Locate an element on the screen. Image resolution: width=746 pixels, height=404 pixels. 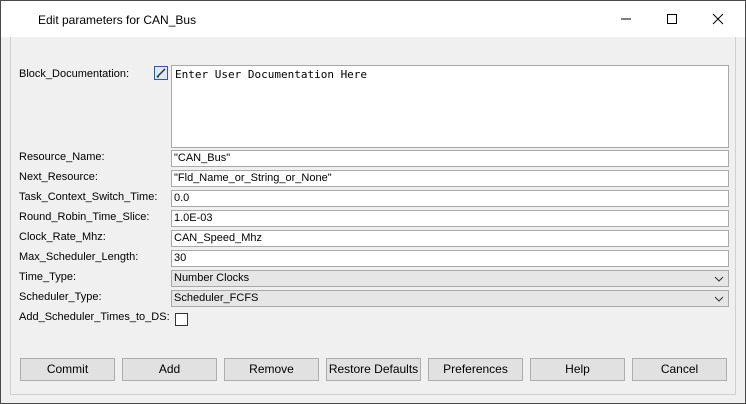
help-button: Help is located at coordinates (577, 369).